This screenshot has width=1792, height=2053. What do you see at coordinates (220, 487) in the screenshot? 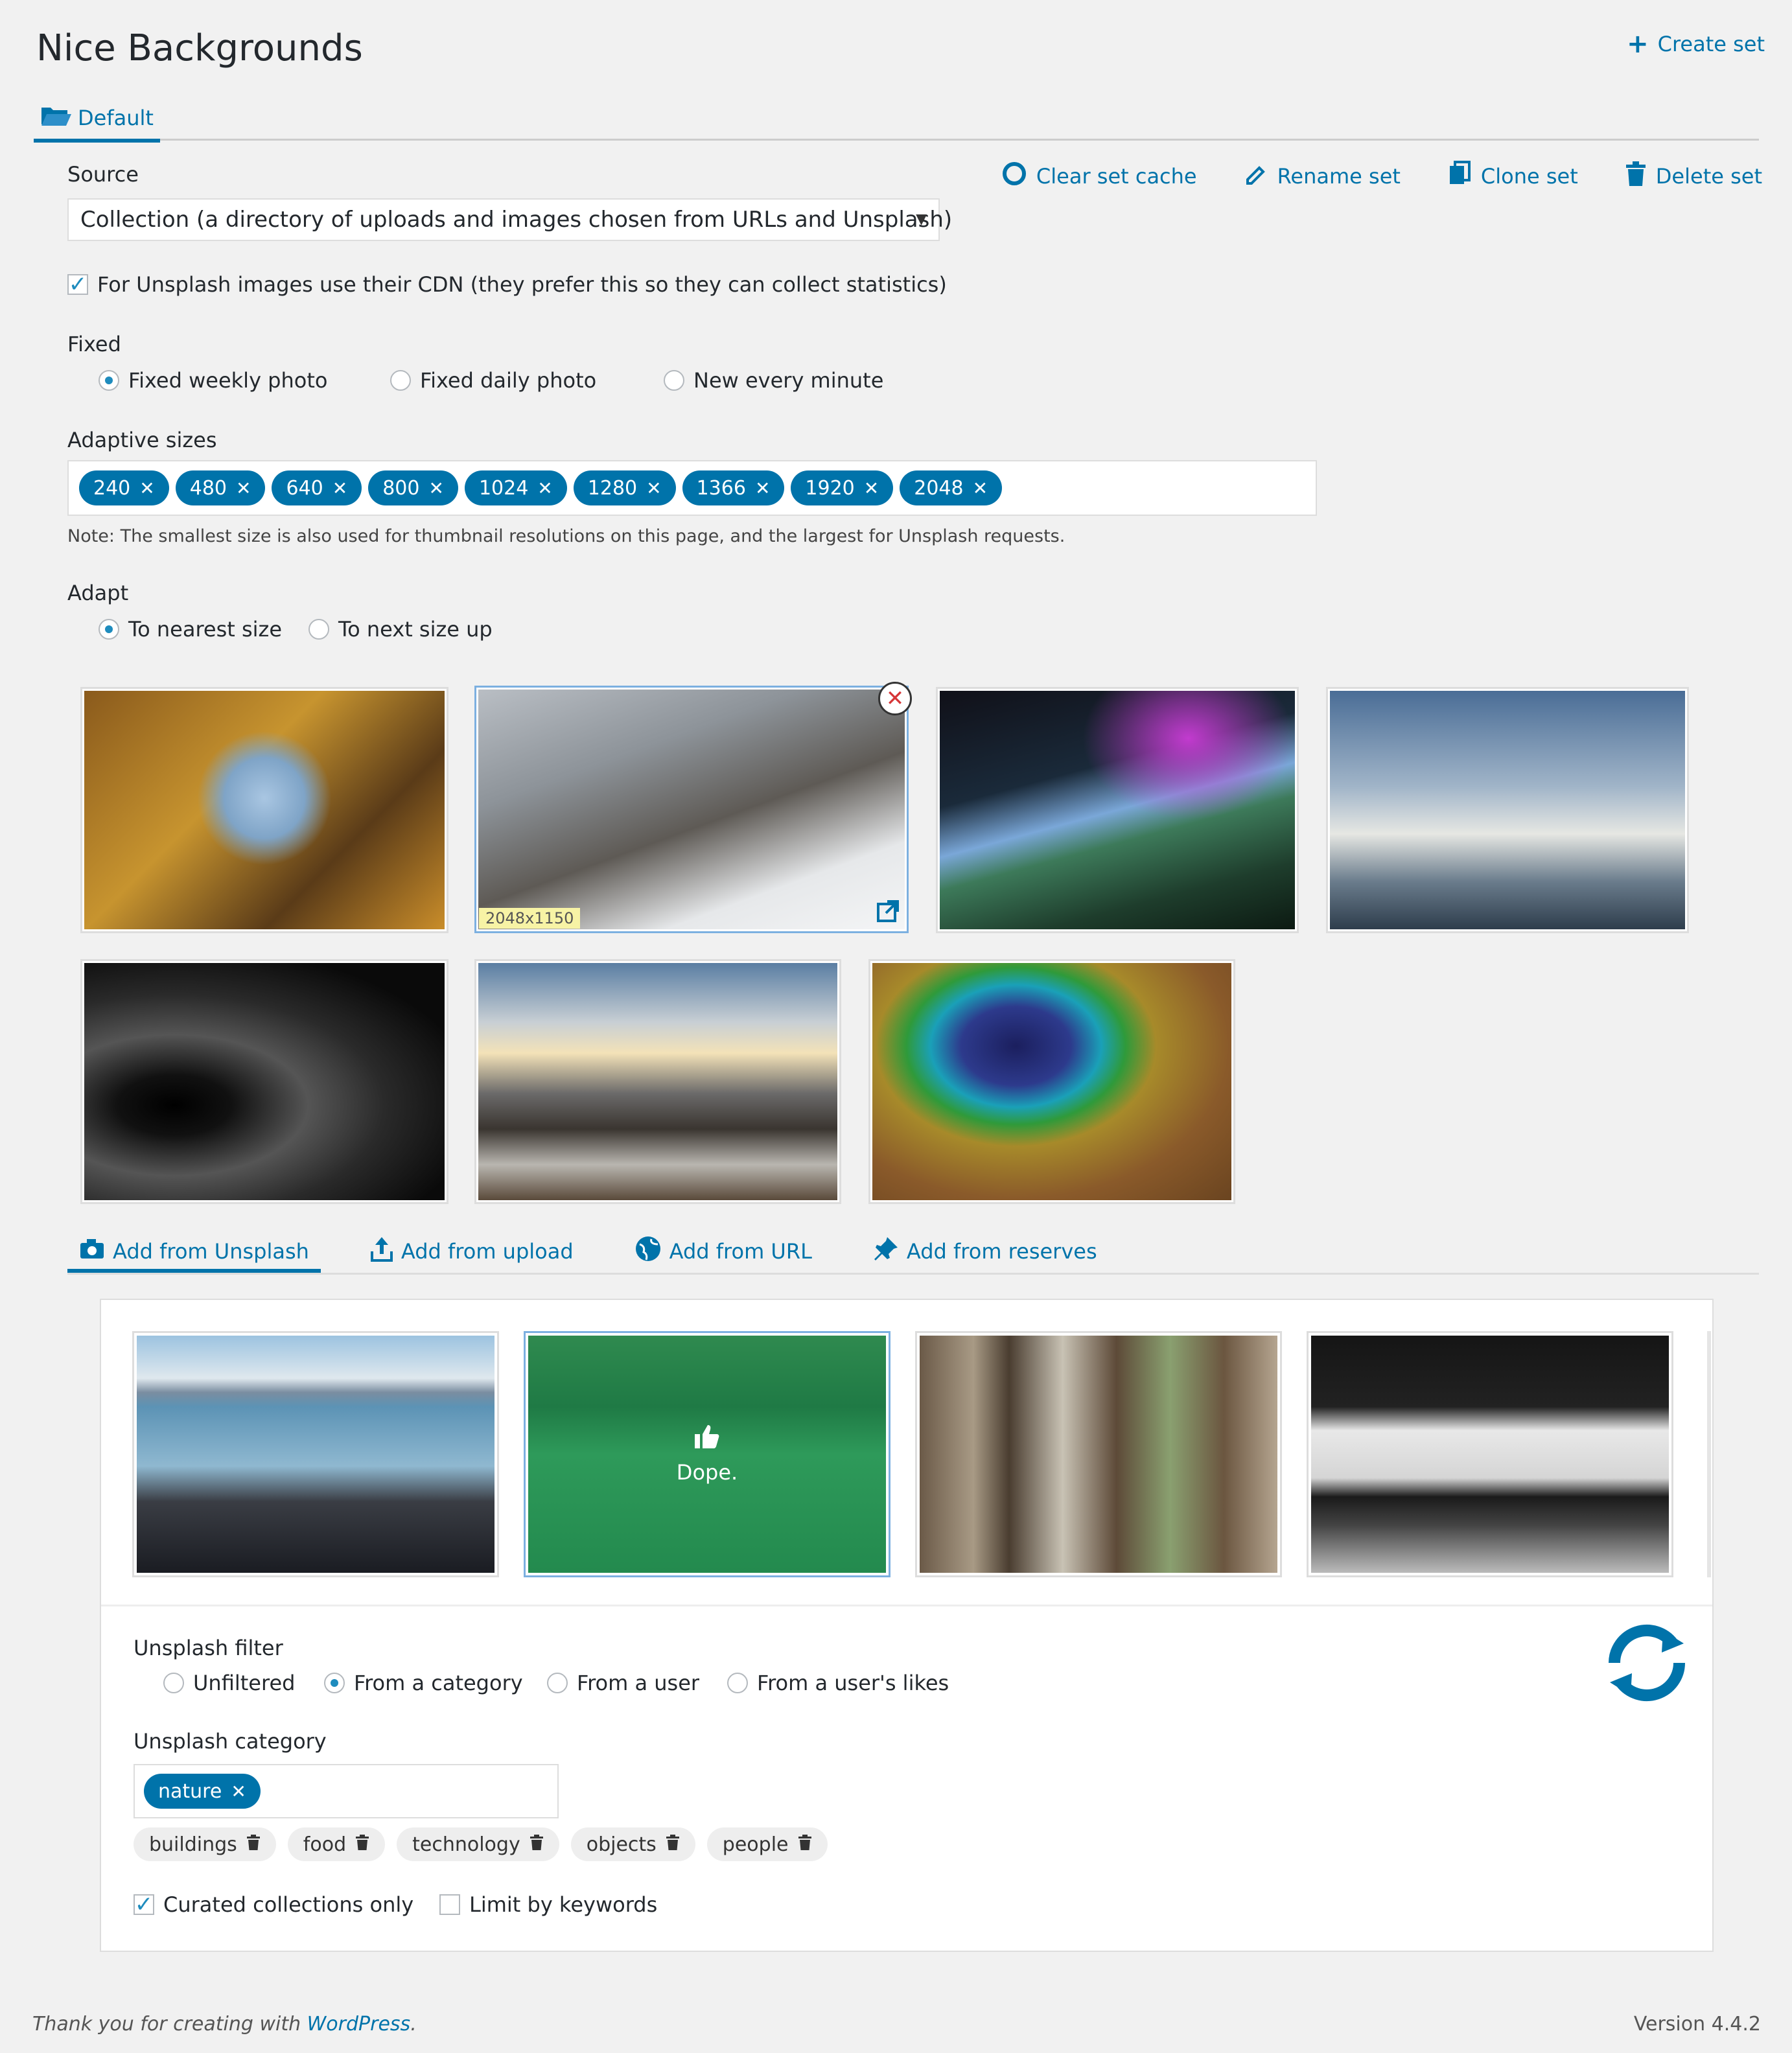
I see `size-pill: 480 ✕` at bounding box center [220, 487].